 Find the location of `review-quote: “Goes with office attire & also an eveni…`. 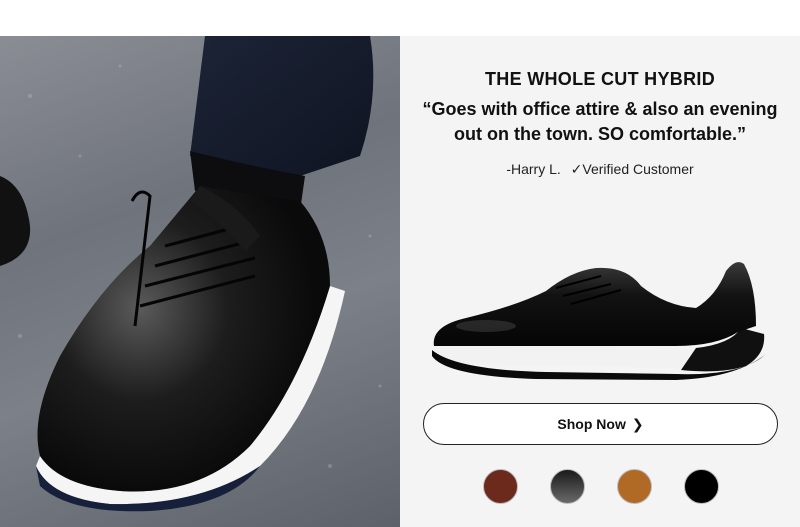

review-quote: “Goes with office attire & also an eveni… is located at coordinates (600, 122).